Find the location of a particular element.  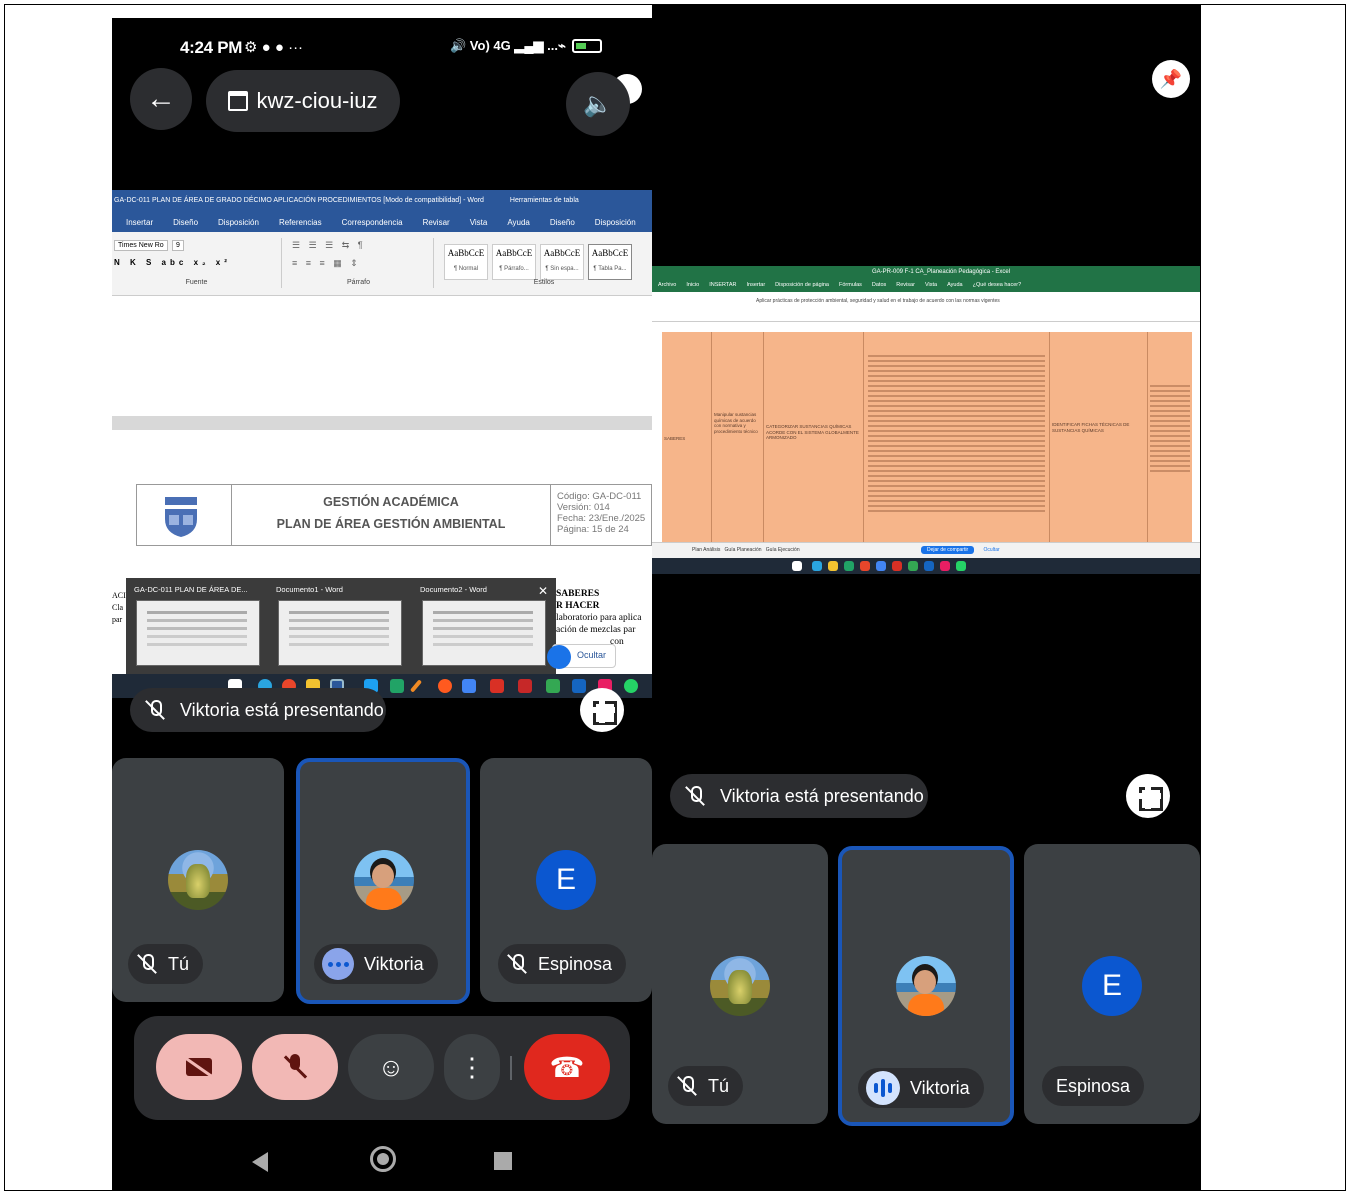

fullscreen-icon is located at coordinates (602, 710).